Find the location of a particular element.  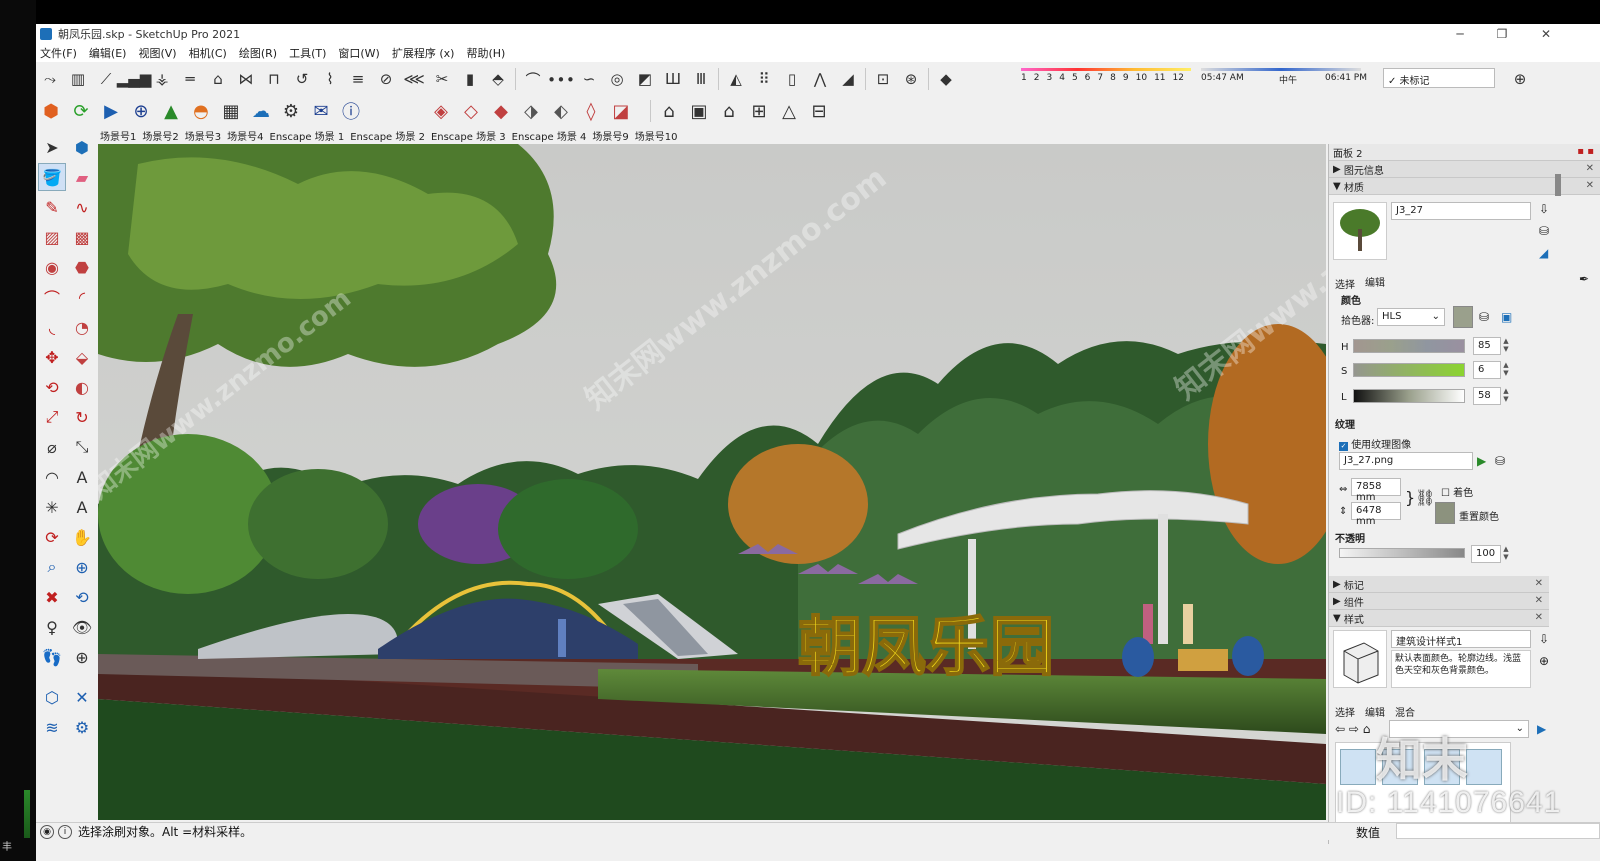

texture-height-field: 6478 mm is located at coordinates (1376, 514).